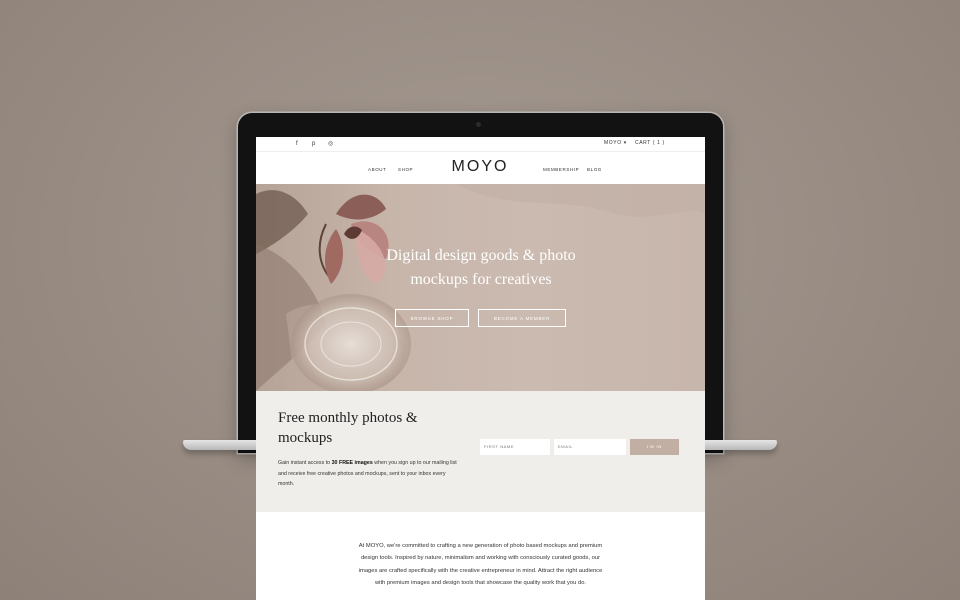 The width and height of the screenshot is (960, 600). I want to click on nav-link-blog: BLOG, so click(594, 169).